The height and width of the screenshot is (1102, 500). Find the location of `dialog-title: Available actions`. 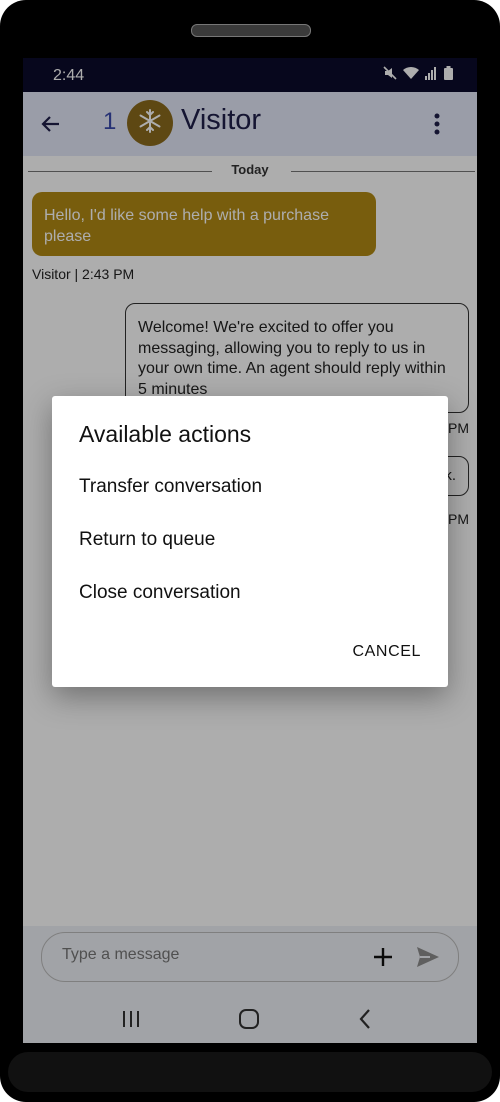

dialog-title: Available actions is located at coordinates (165, 434).